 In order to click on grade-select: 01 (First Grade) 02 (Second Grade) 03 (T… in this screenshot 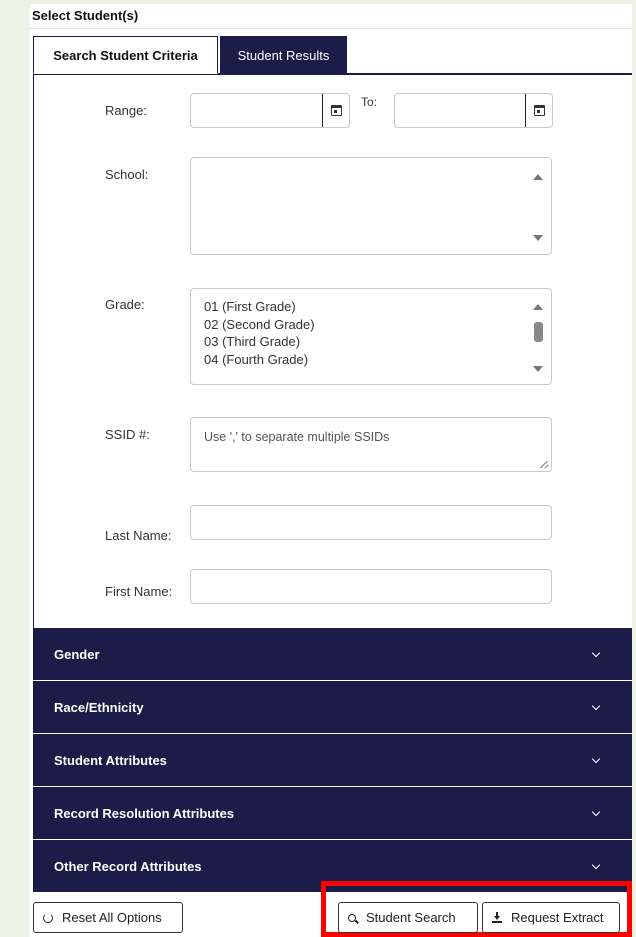, I will do `click(371, 336)`.